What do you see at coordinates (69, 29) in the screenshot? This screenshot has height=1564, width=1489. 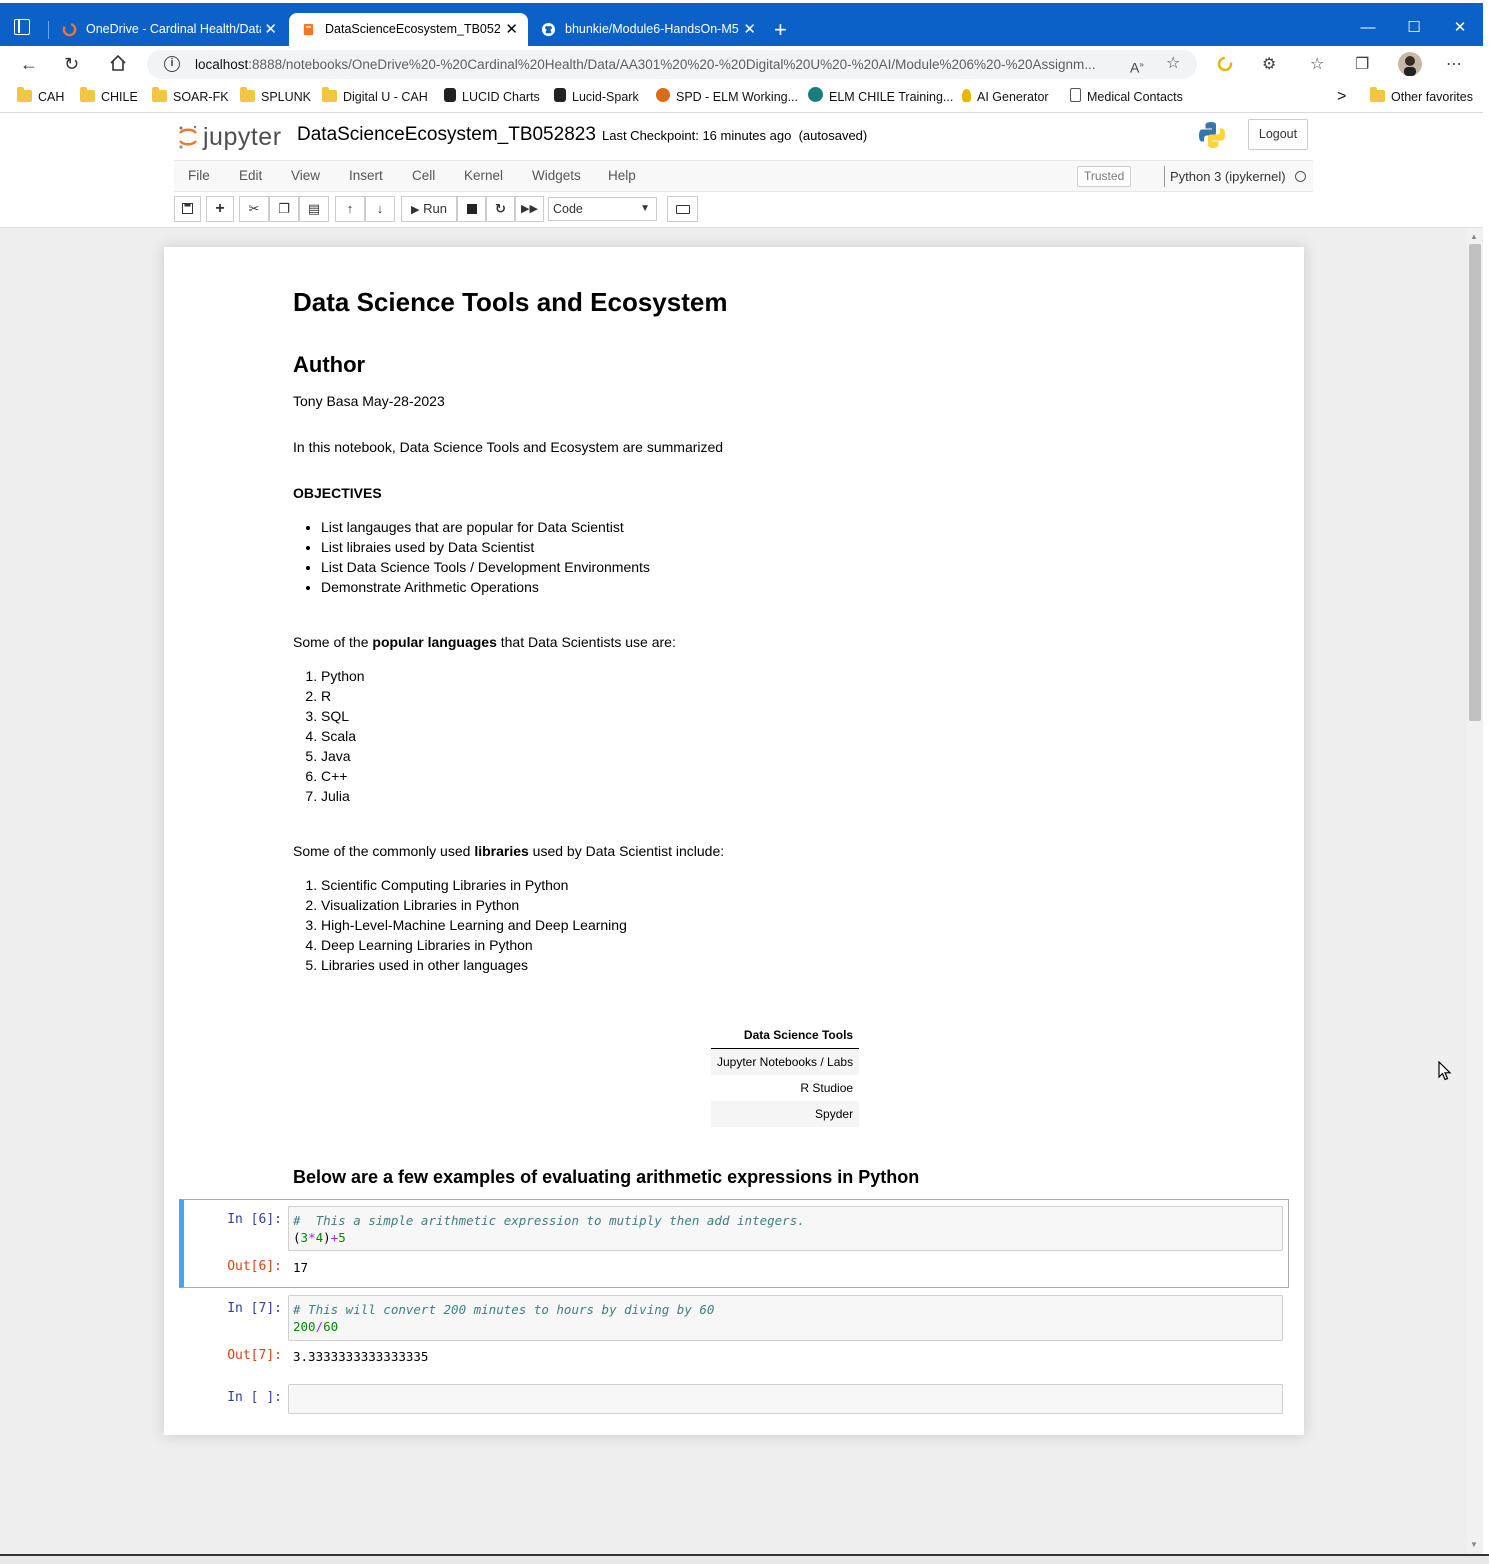 I see `onedrive-icon` at bounding box center [69, 29].